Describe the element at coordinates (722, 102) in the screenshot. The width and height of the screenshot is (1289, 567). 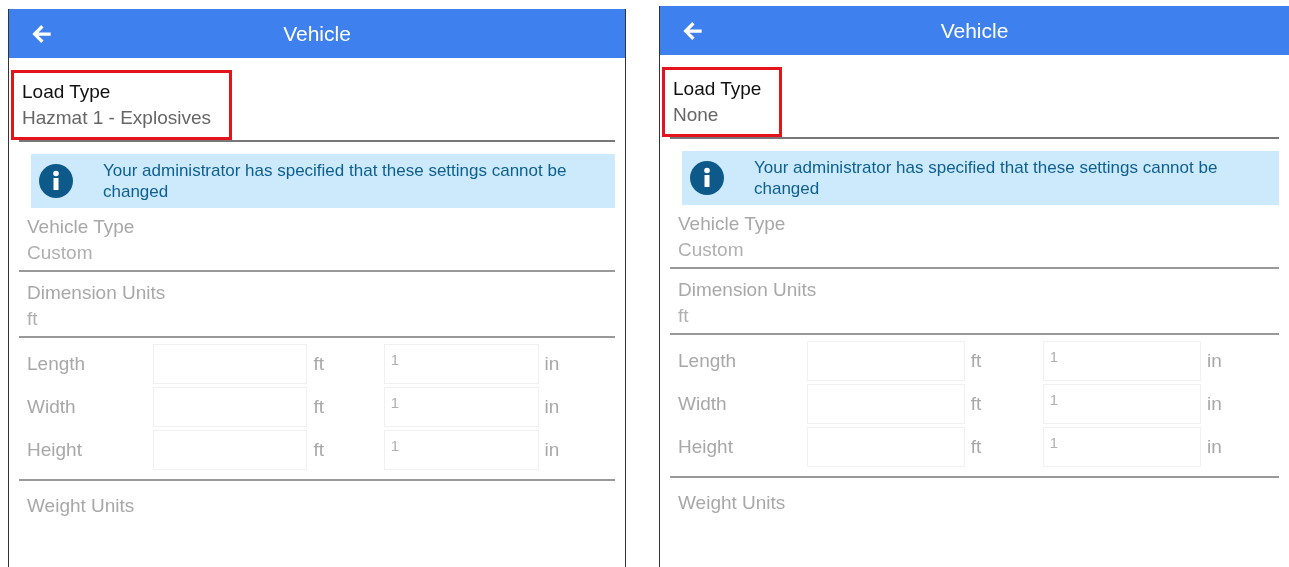
I see `load-type-field: Load Type None` at that location.